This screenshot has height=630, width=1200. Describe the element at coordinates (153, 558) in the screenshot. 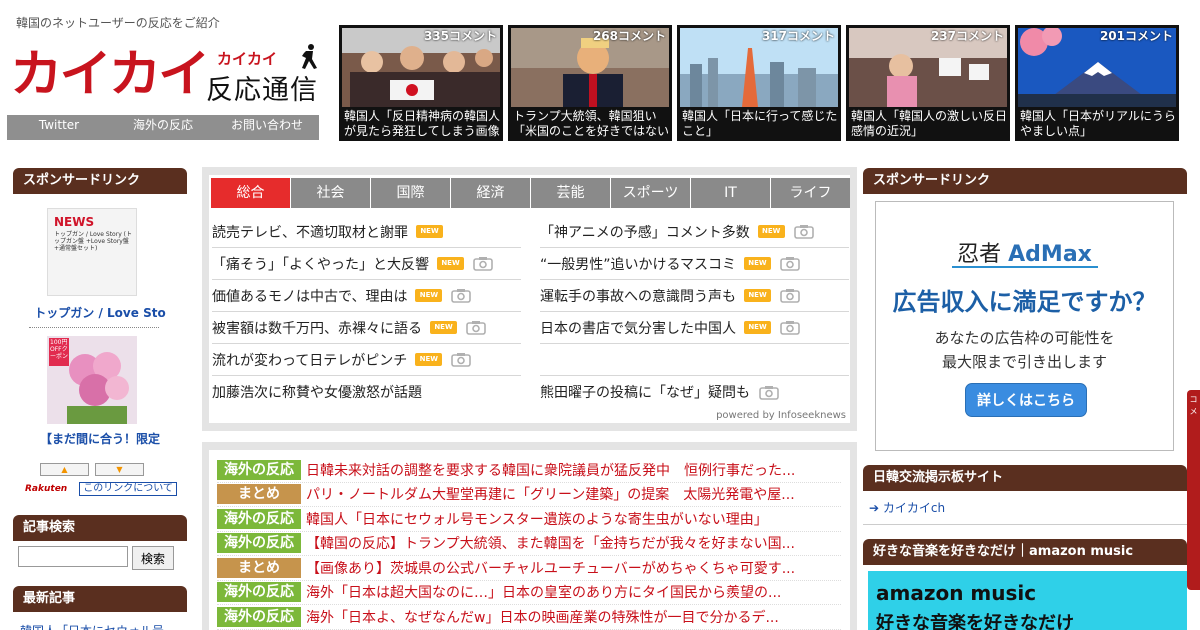

I see `search-button: 検索` at that location.